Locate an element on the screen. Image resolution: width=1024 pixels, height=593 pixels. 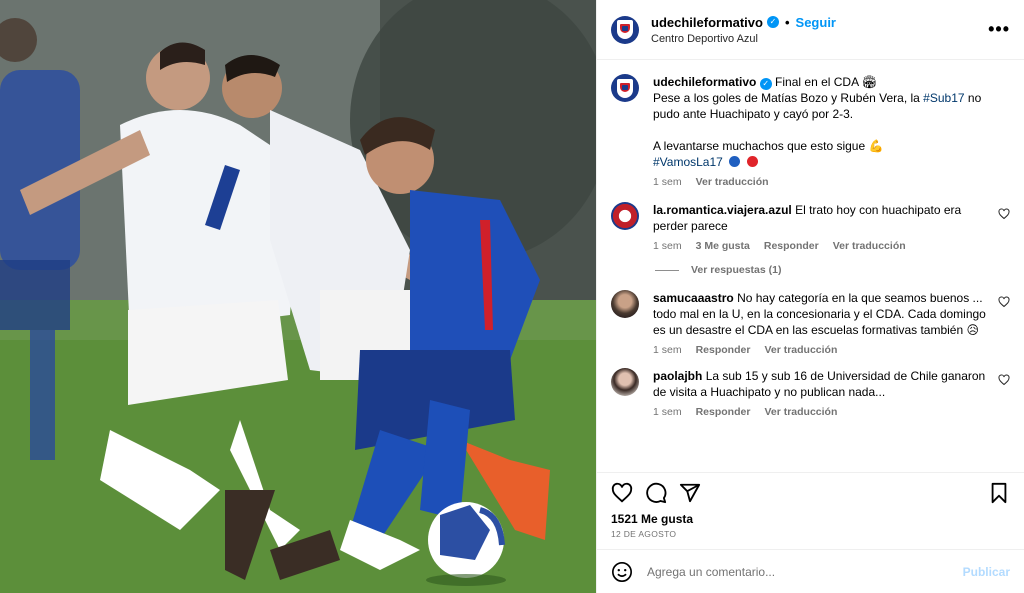
replies-label: Ver respuestas (1) is located at coordinates (736, 270).